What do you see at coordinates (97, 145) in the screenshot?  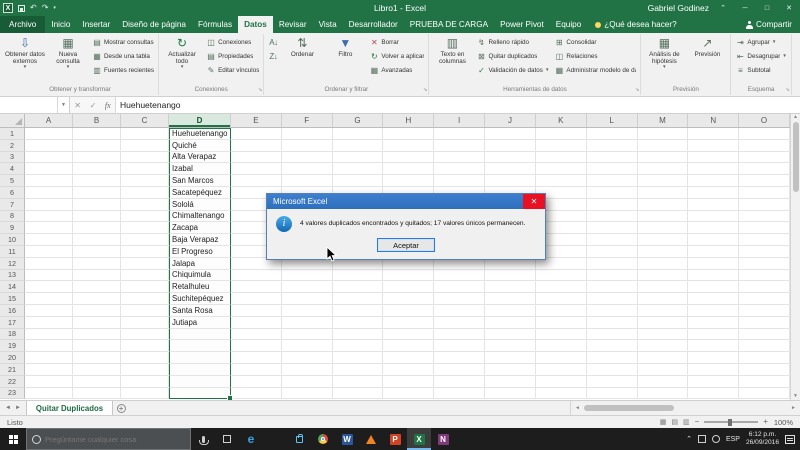 I see `cell-B2` at bounding box center [97, 145].